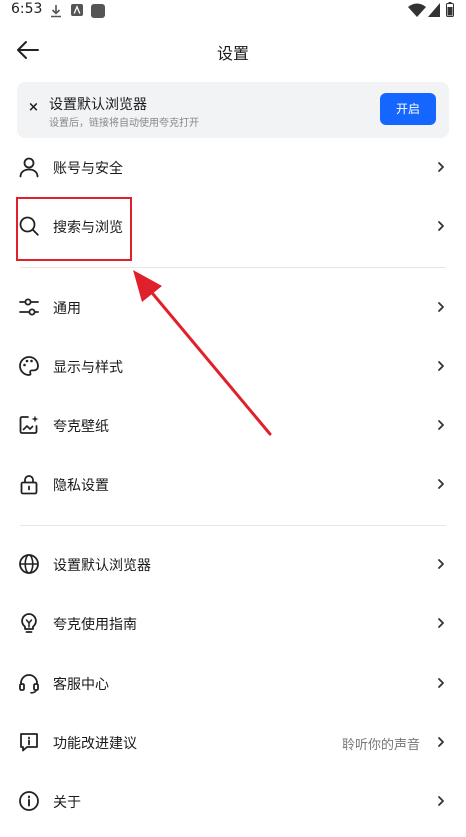 This screenshot has width=466, height=837. What do you see at coordinates (380, 745) in the screenshot?
I see `feedback-hint: 聆听你的声音` at bounding box center [380, 745].